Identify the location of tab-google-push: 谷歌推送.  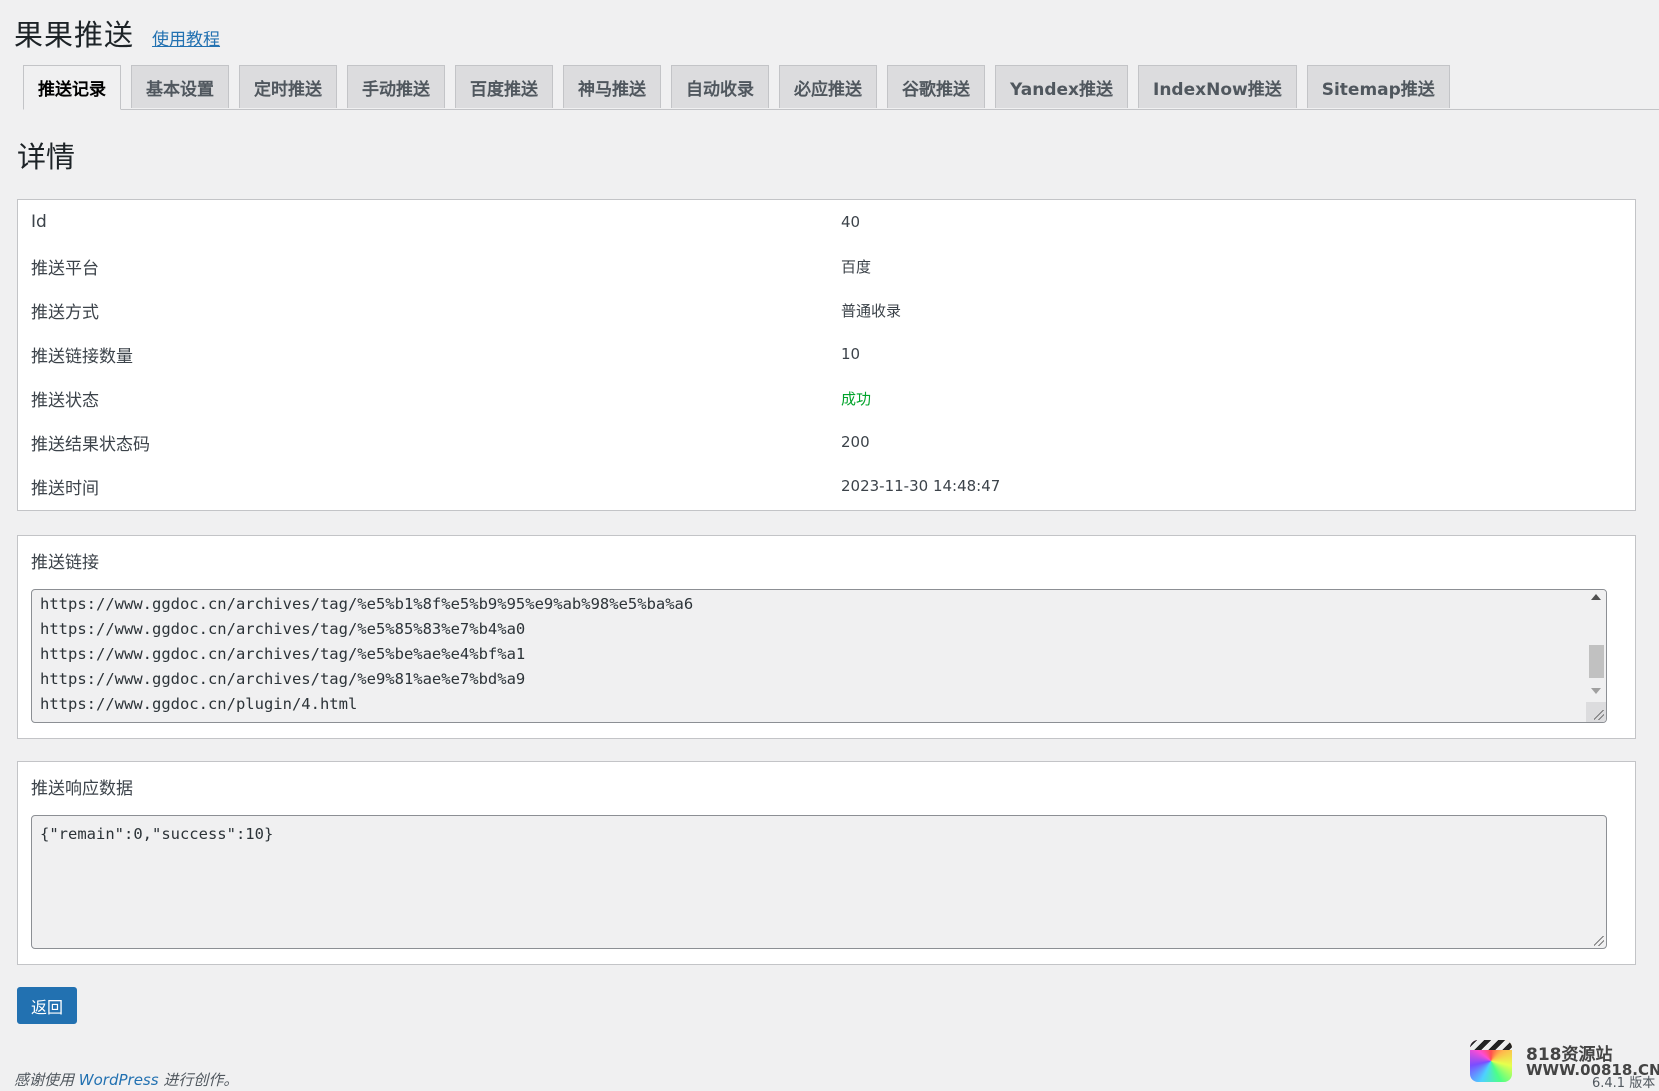
(936, 86).